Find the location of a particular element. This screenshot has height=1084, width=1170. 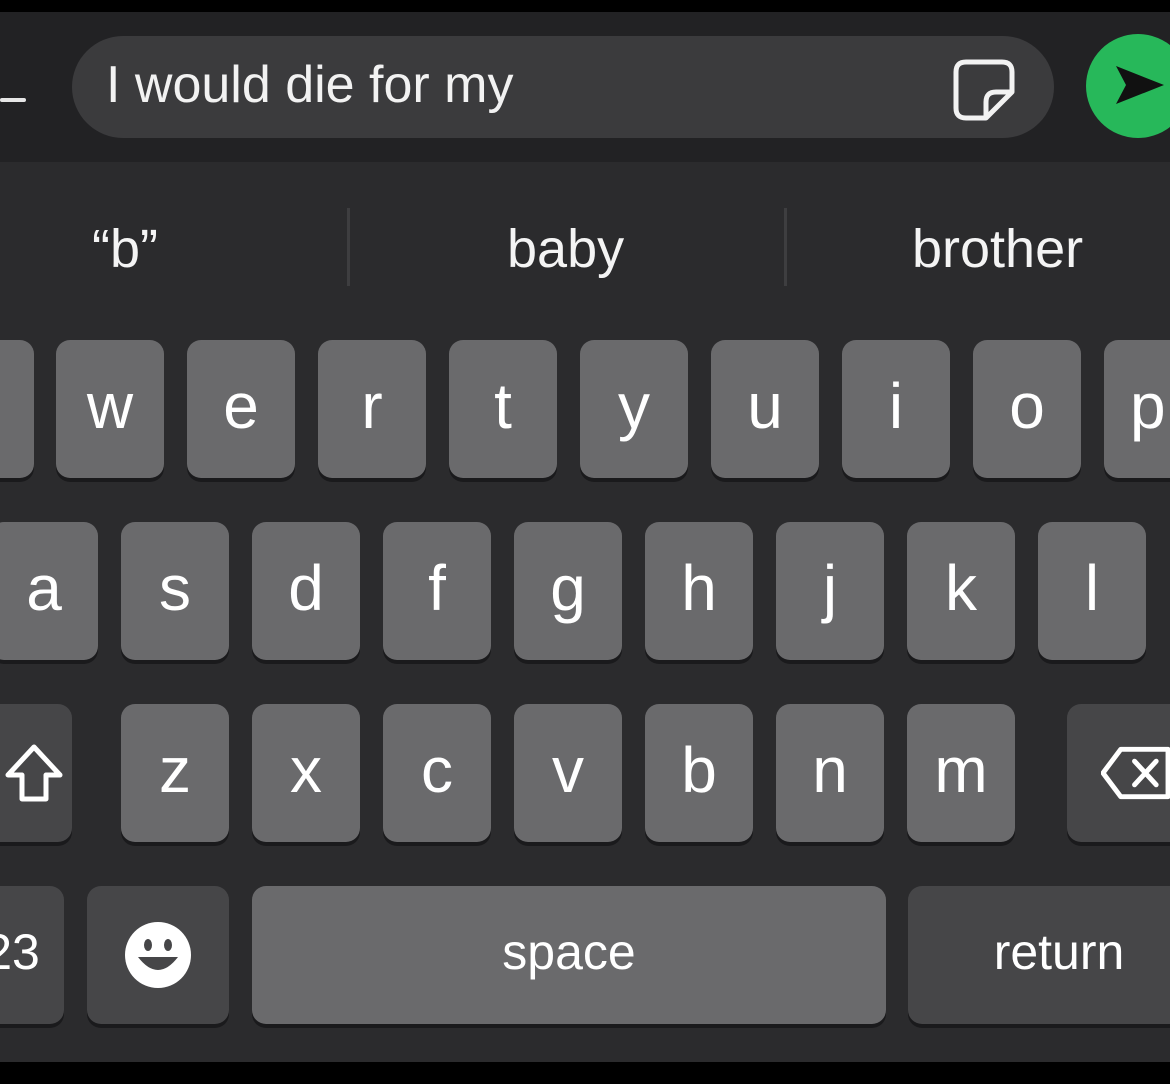

key-d: d is located at coordinates (306, 591).